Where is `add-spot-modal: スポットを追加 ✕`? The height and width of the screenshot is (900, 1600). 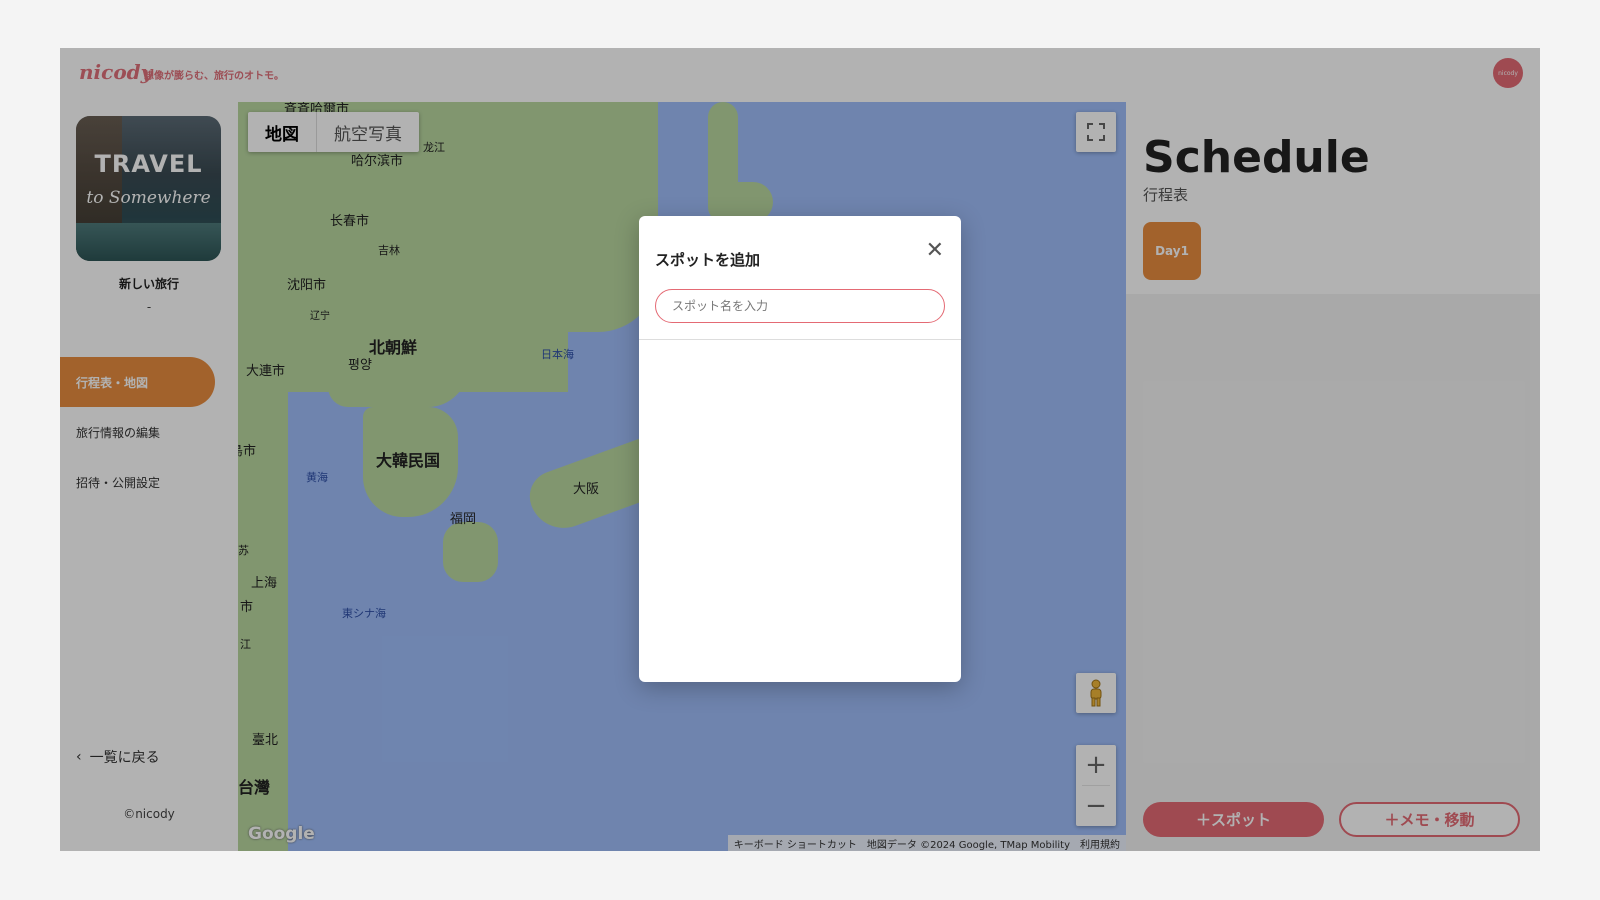 add-spot-modal: スポットを追加 ✕ is located at coordinates (800, 449).